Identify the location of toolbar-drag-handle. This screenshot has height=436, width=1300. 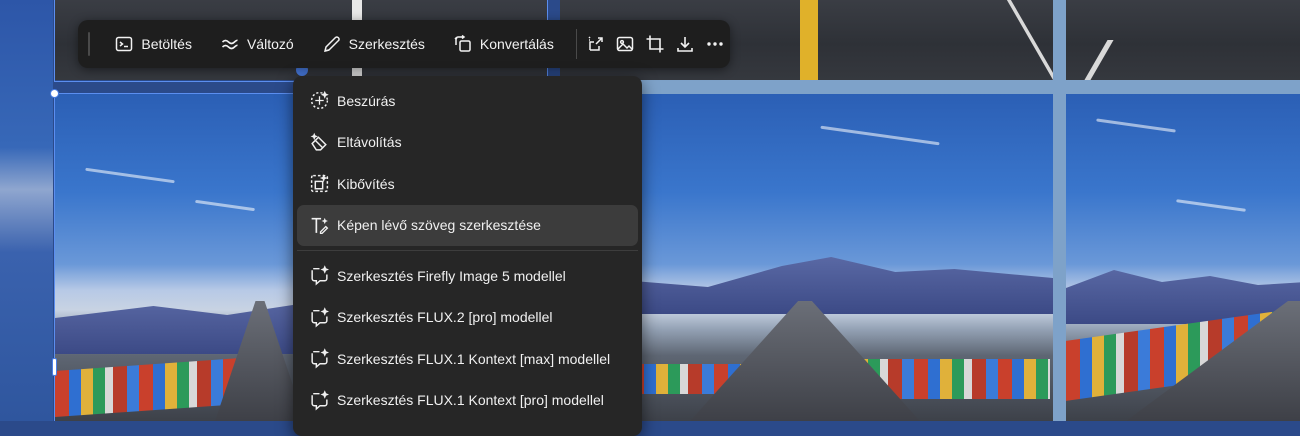
(89, 44).